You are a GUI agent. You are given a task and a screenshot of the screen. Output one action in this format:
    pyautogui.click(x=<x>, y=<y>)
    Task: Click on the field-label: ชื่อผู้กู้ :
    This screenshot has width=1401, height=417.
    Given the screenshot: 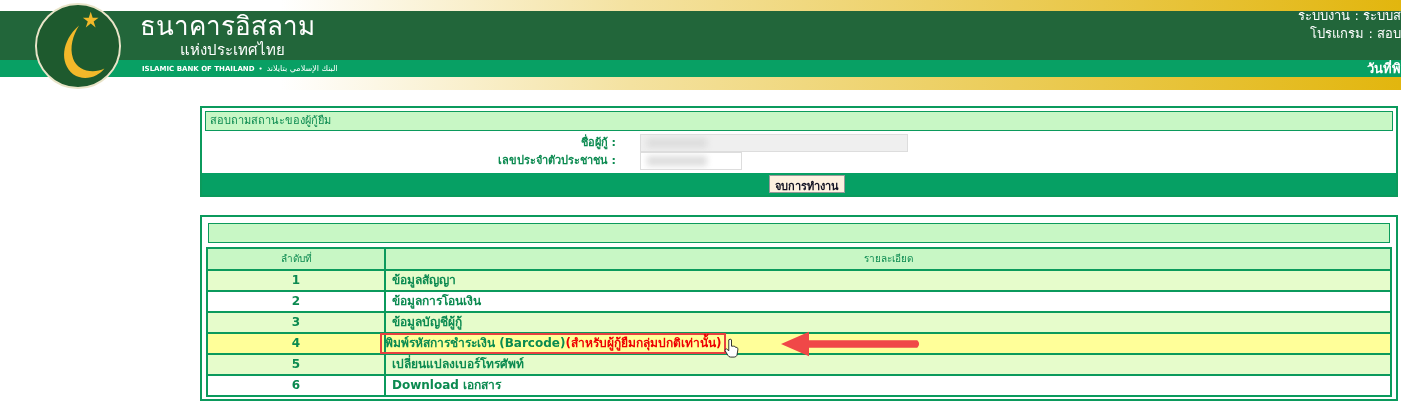 What is the action you would take?
    pyautogui.click(x=597, y=143)
    